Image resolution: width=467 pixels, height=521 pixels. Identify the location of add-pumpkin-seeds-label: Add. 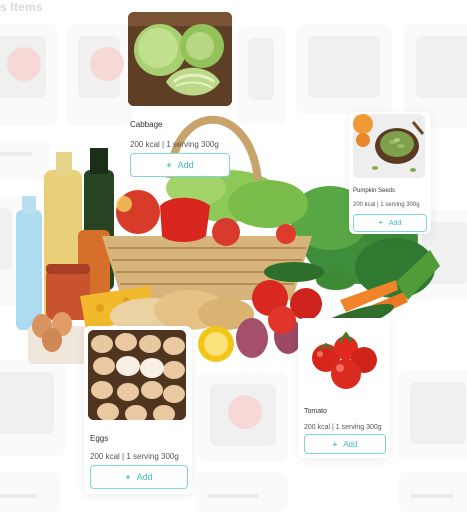
(395, 223).